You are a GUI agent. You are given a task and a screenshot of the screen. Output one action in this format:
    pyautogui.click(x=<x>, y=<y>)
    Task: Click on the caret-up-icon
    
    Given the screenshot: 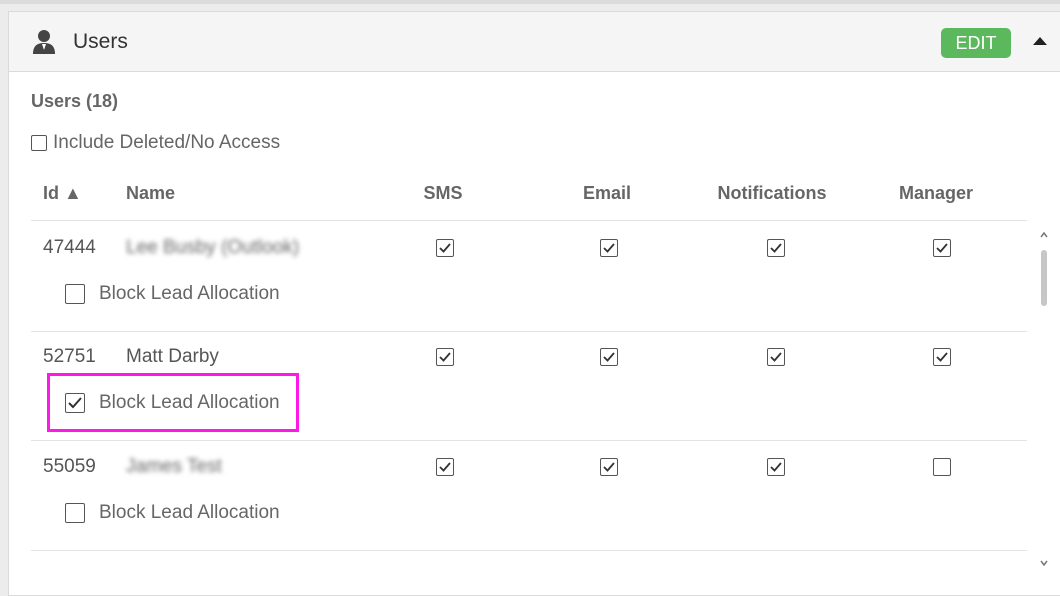 What is the action you would take?
    pyautogui.click(x=1040, y=41)
    